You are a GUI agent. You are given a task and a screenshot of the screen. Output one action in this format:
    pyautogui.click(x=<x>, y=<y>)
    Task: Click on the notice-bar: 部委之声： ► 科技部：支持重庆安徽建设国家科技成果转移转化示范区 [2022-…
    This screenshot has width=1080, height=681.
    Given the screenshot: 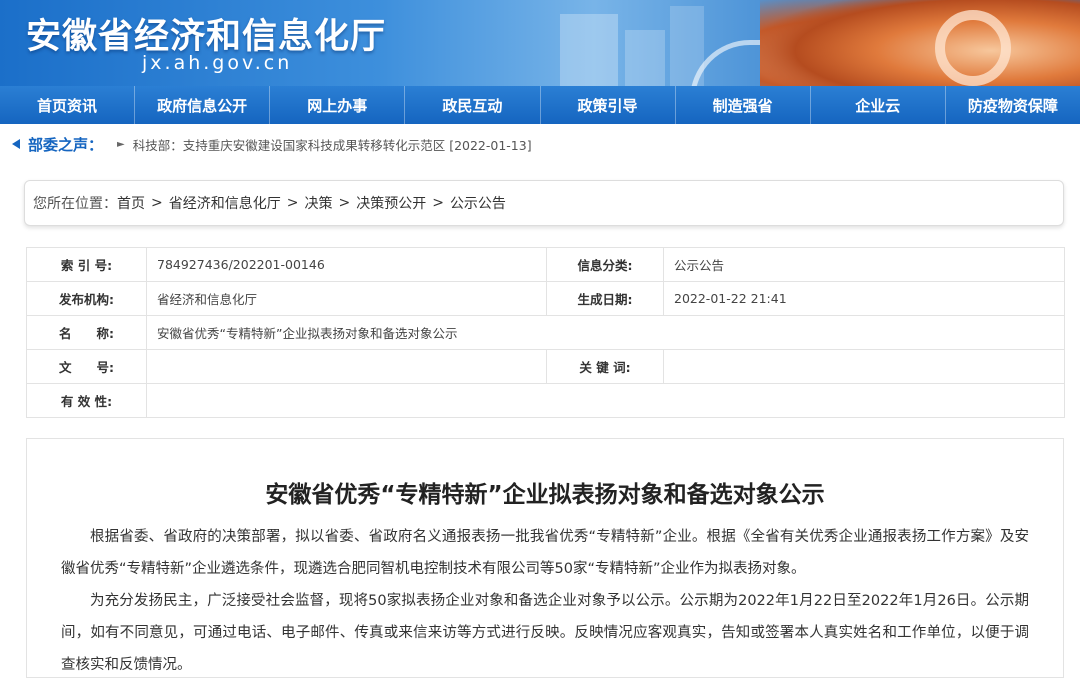 What is the action you would take?
    pyautogui.click(x=540, y=144)
    